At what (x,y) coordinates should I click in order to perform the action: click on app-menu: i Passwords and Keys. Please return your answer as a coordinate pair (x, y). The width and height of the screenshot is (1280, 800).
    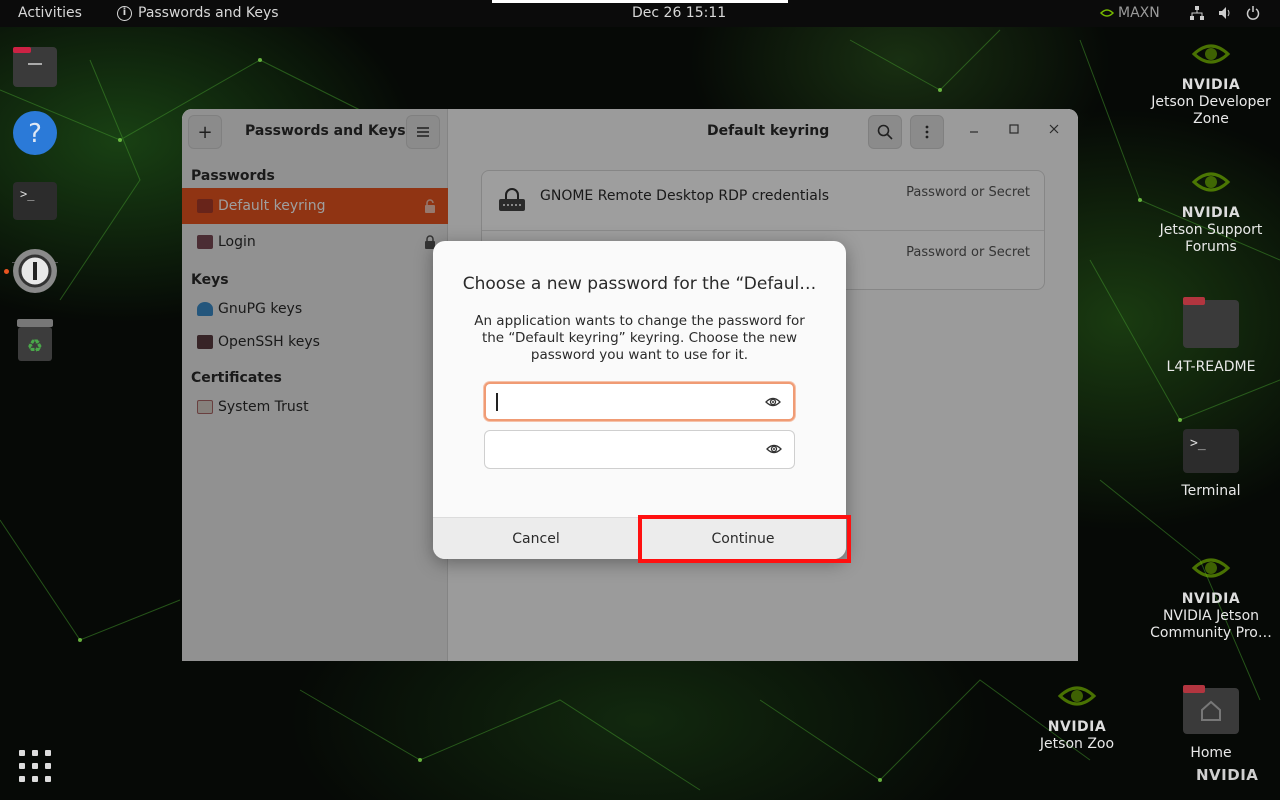
    Looking at the image, I should click on (198, 13).